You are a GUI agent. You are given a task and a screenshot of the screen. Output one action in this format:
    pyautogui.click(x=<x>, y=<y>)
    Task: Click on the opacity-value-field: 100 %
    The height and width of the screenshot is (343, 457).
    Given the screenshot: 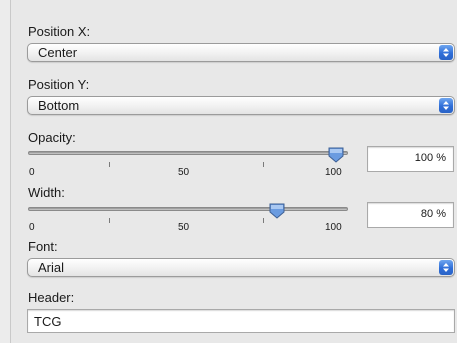 What is the action you would take?
    pyautogui.click(x=410, y=159)
    